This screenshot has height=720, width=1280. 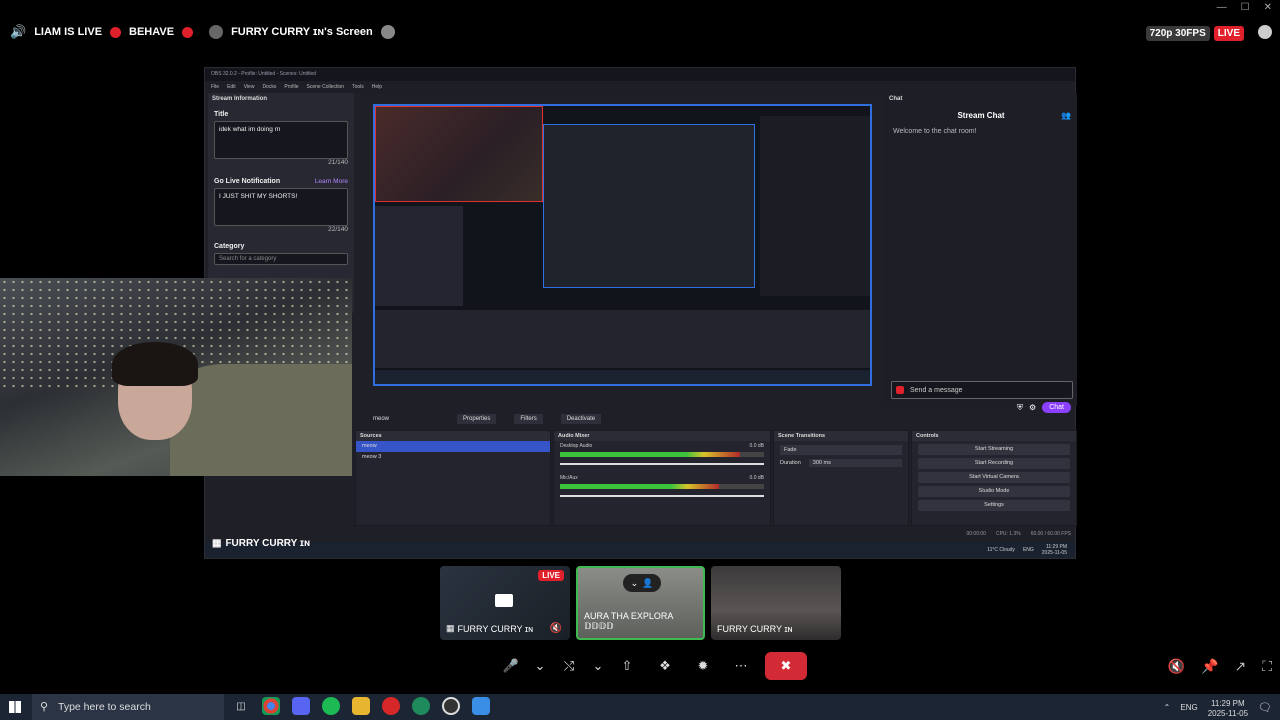 What do you see at coordinates (331, 181) in the screenshot?
I see `learn-more-link: Learn More` at bounding box center [331, 181].